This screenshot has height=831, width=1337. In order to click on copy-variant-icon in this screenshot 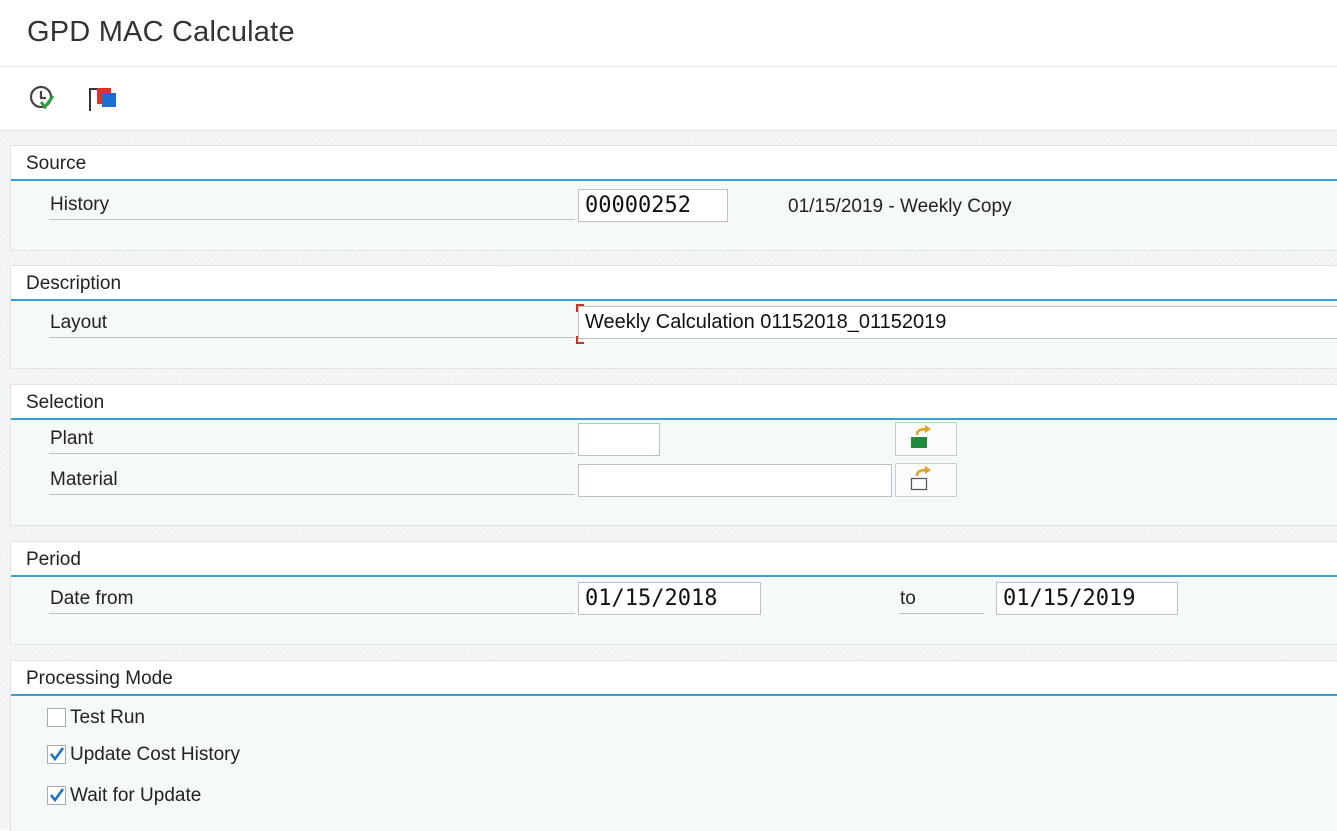, I will do `click(102, 99)`.